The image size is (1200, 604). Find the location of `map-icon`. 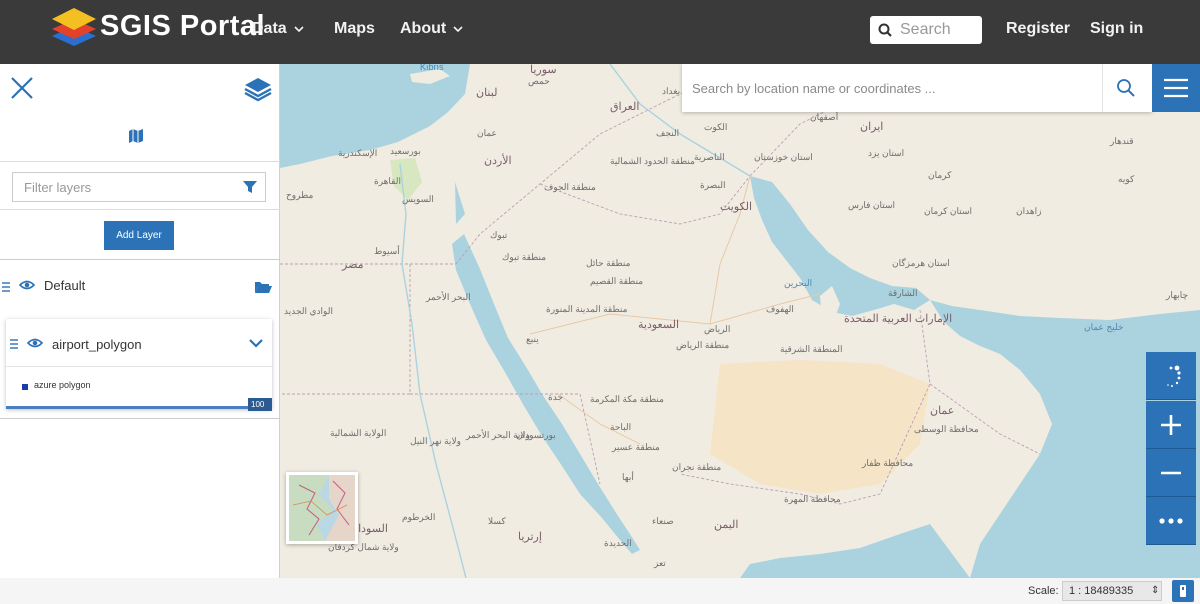

map-icon is located at coordinates (136, 136).